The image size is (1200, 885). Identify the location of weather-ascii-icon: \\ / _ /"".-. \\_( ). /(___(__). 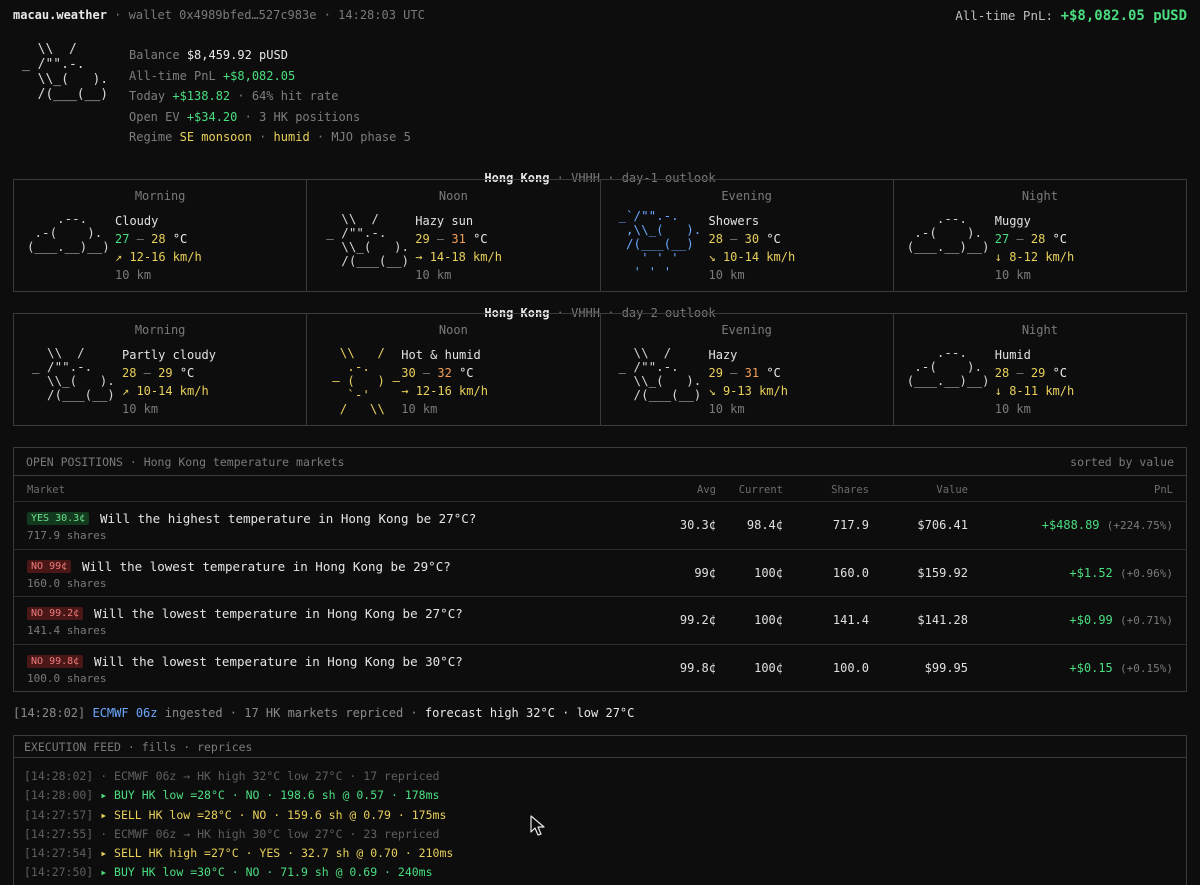
(660, 373).